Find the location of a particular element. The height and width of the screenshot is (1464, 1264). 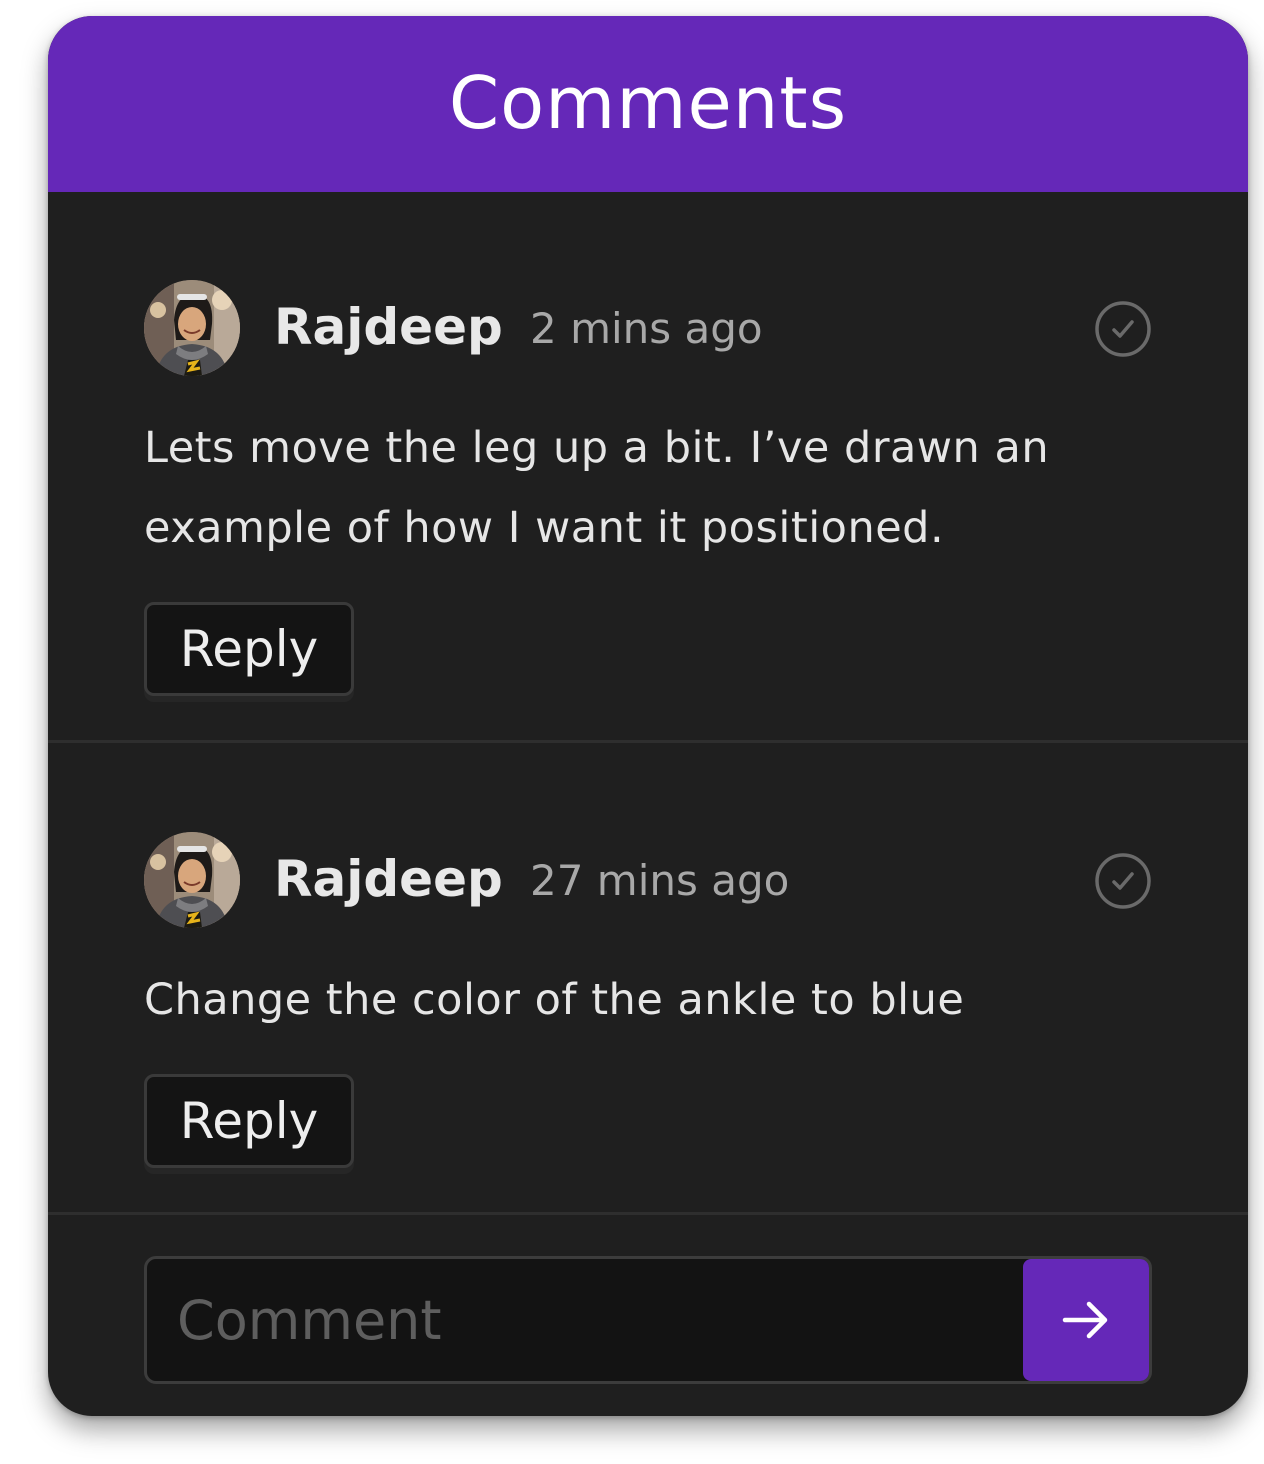

comment-text-line: Change the color of the ankle to blue is located at coordinates (554, 1000).